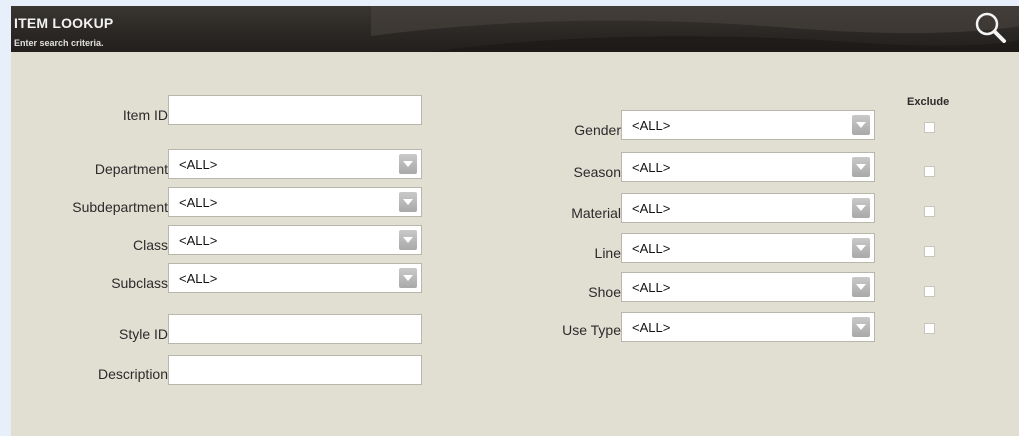 The image size is (1019, 436). I want to click on line-value: <ALL>, so click(651, 248).